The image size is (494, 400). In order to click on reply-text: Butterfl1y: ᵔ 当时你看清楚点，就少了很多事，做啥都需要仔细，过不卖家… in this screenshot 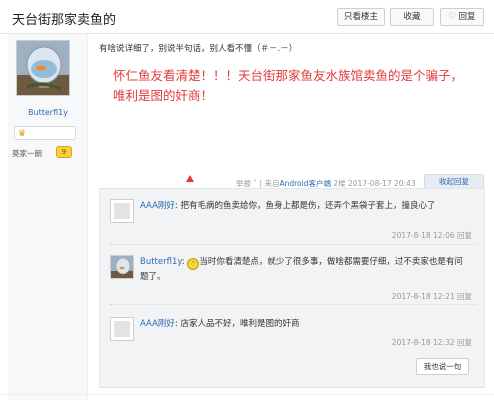, I will do `click(301, 269)`.